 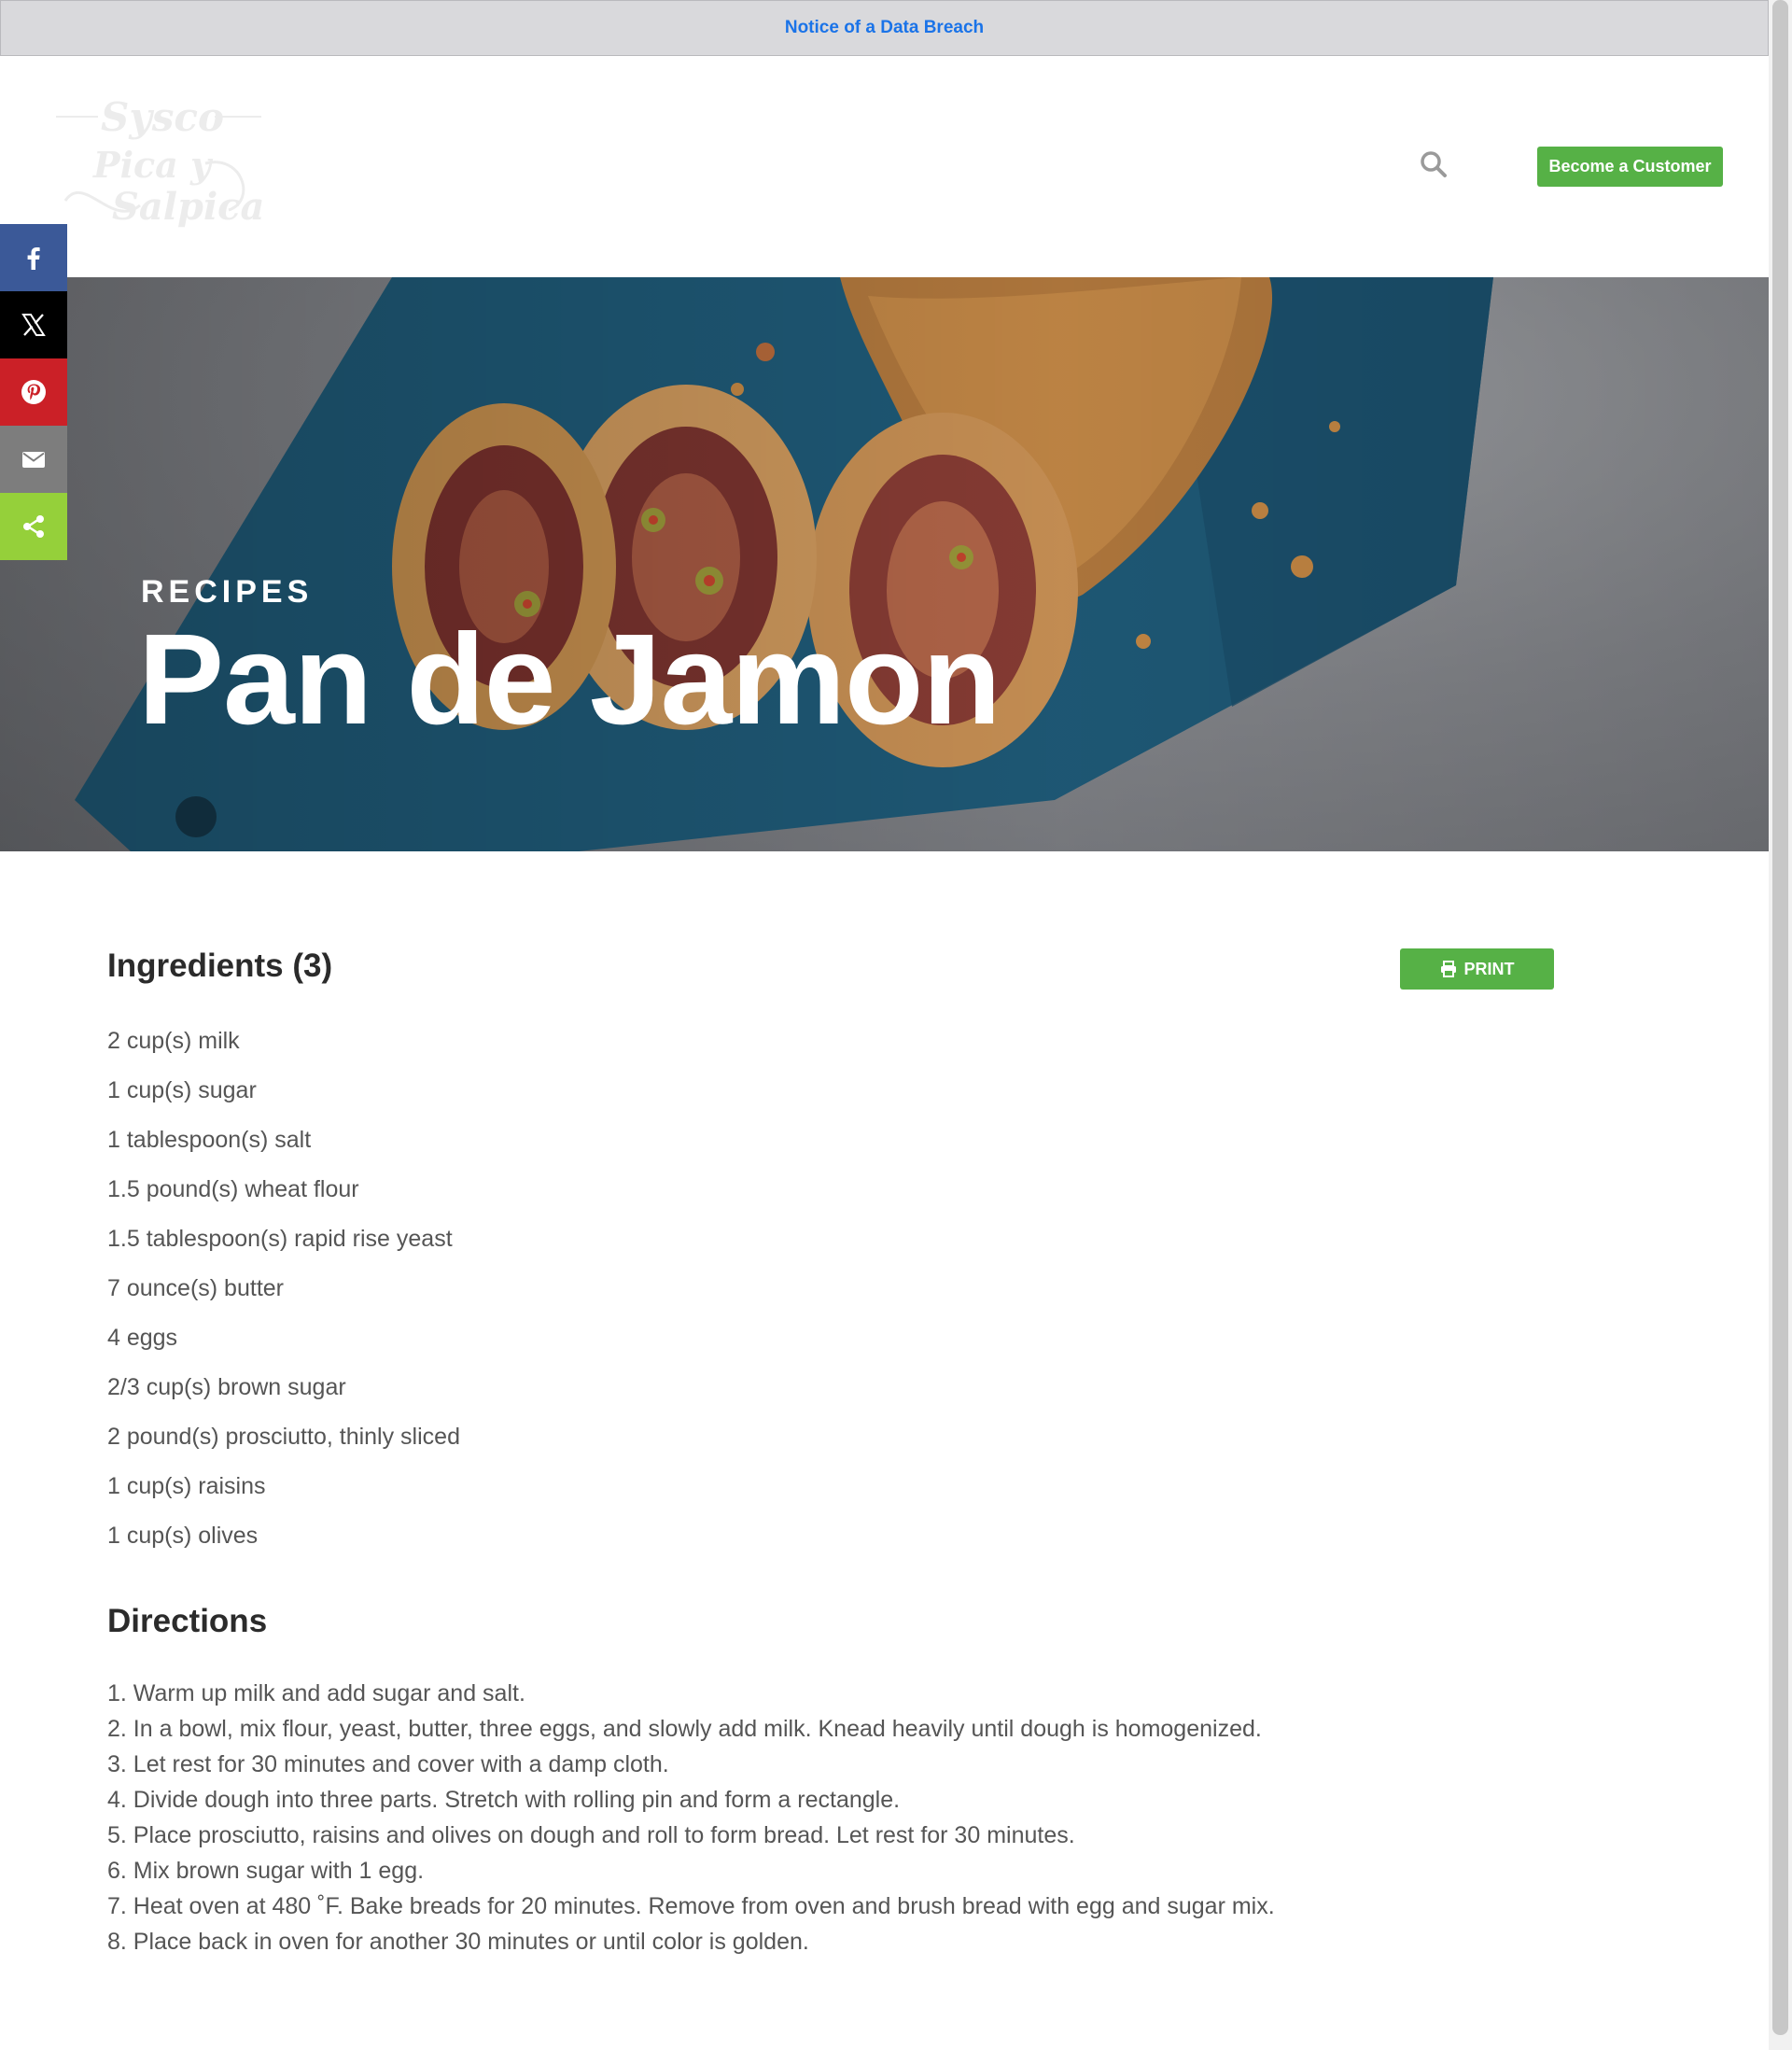 I want to click on social-share-bar, so click(x=33, y=392).